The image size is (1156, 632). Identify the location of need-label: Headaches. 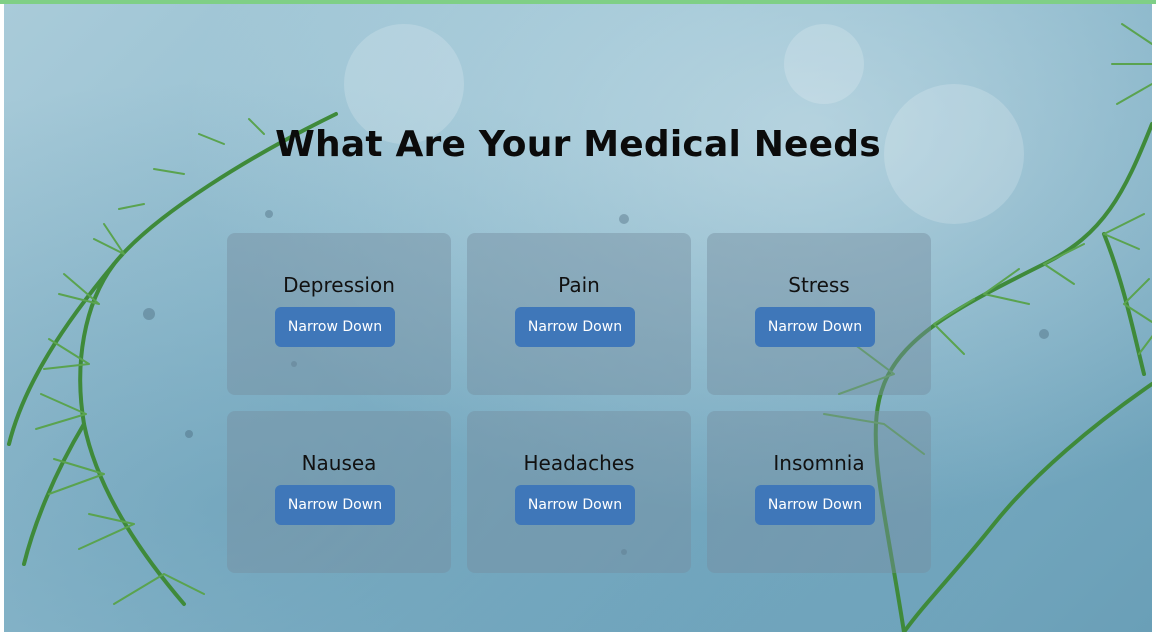
(579, 463).